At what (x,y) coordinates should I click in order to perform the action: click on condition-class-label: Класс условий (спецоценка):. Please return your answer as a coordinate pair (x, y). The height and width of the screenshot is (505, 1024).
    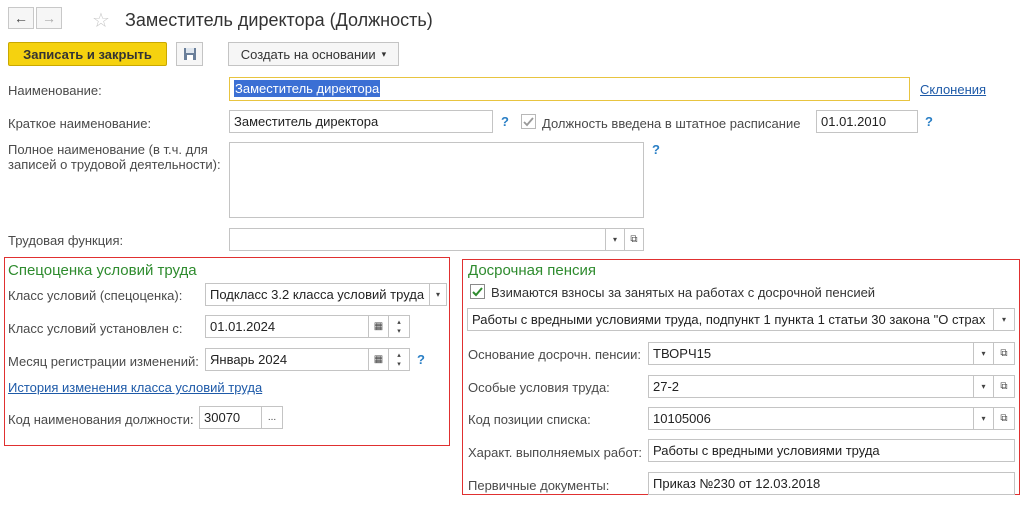
    Looking at the image, I should click on (95, 295).